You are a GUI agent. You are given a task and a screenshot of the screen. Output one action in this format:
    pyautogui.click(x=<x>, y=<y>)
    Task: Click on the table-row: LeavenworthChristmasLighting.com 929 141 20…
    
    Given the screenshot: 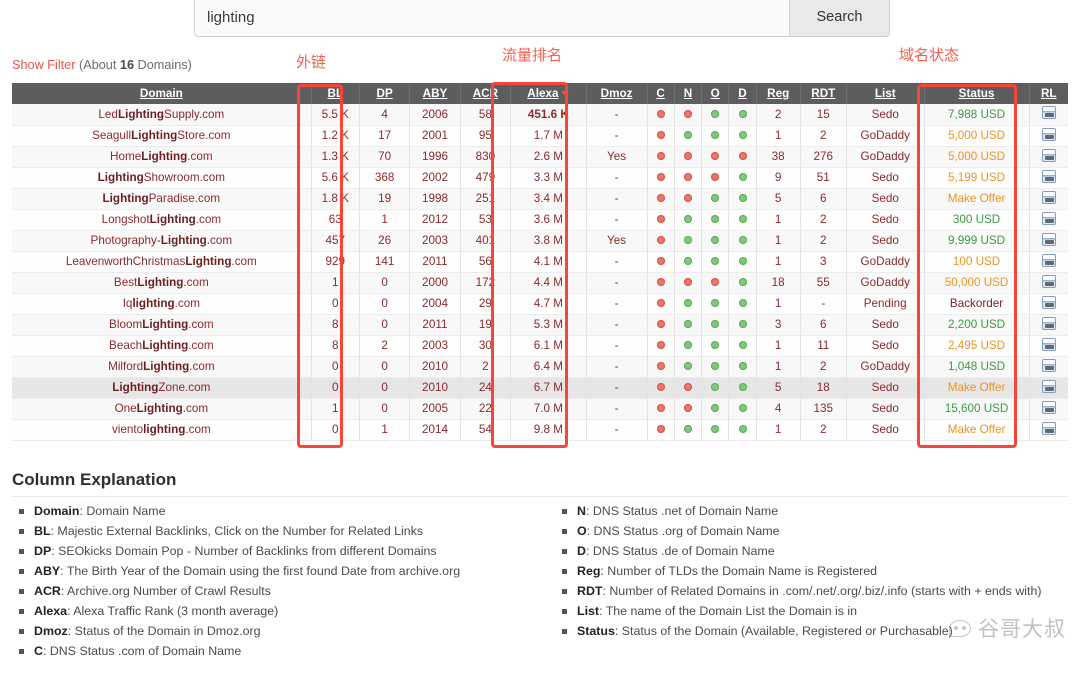 What is the action you would take?
    pyautogui.click(x=540, y=262)
    